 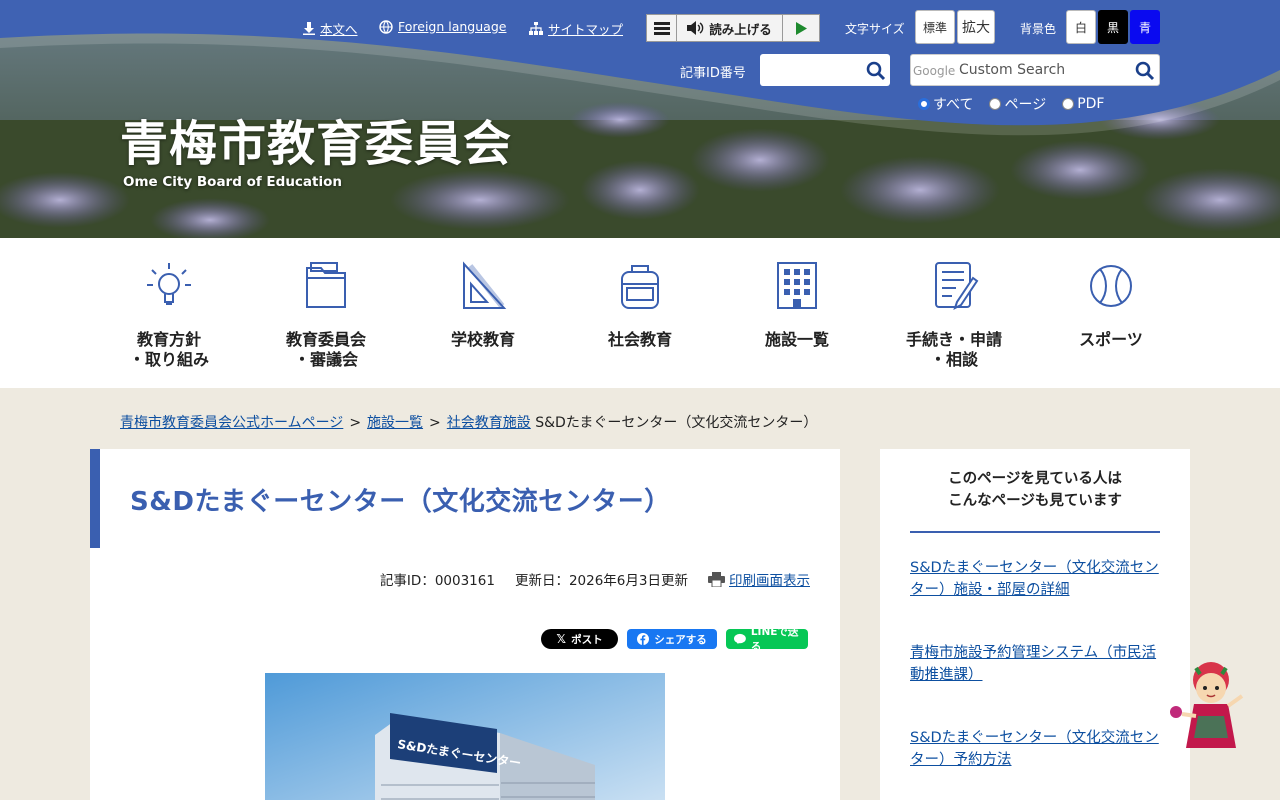 What do you see at coordinates (1091, 104) in the screenshot?
I see `scope-pdf-label: PDF` at bounding box center [1091, 104].